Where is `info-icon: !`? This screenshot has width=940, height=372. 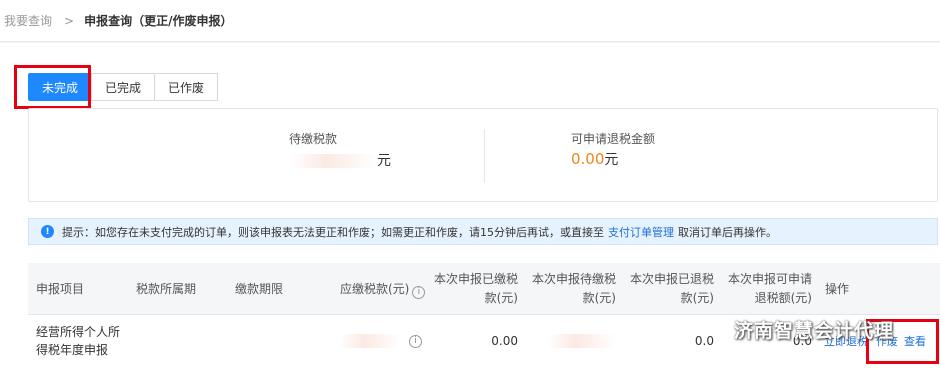 info-icon: ! is located at coordinates (47, 231).